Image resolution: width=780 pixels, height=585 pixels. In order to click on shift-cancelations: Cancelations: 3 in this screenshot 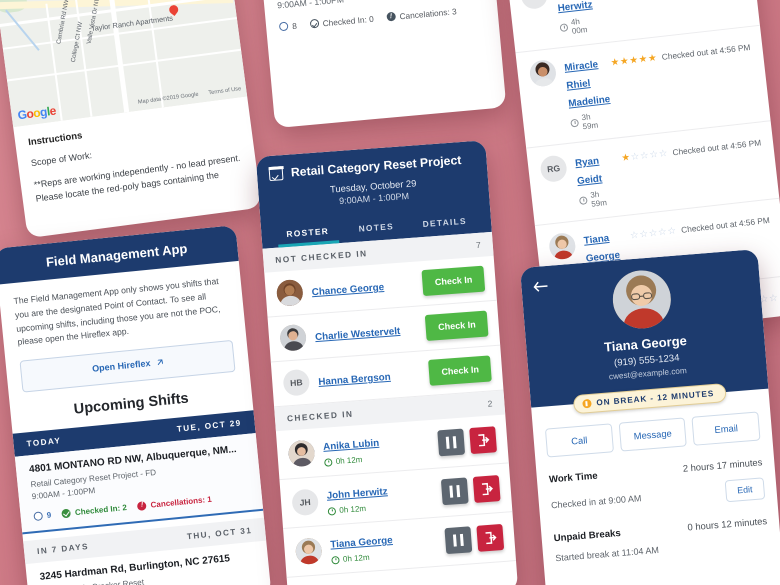, I will do `click(421, 14)`.